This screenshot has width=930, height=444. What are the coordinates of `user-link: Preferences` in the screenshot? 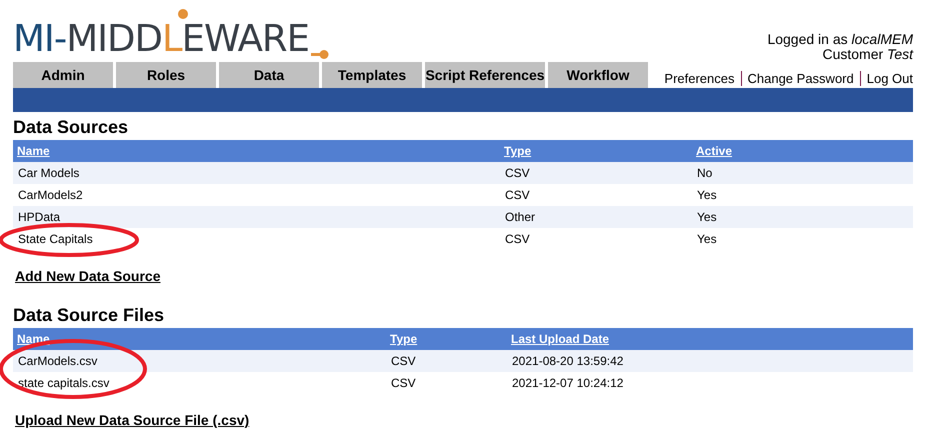 It's located at (699, 78).